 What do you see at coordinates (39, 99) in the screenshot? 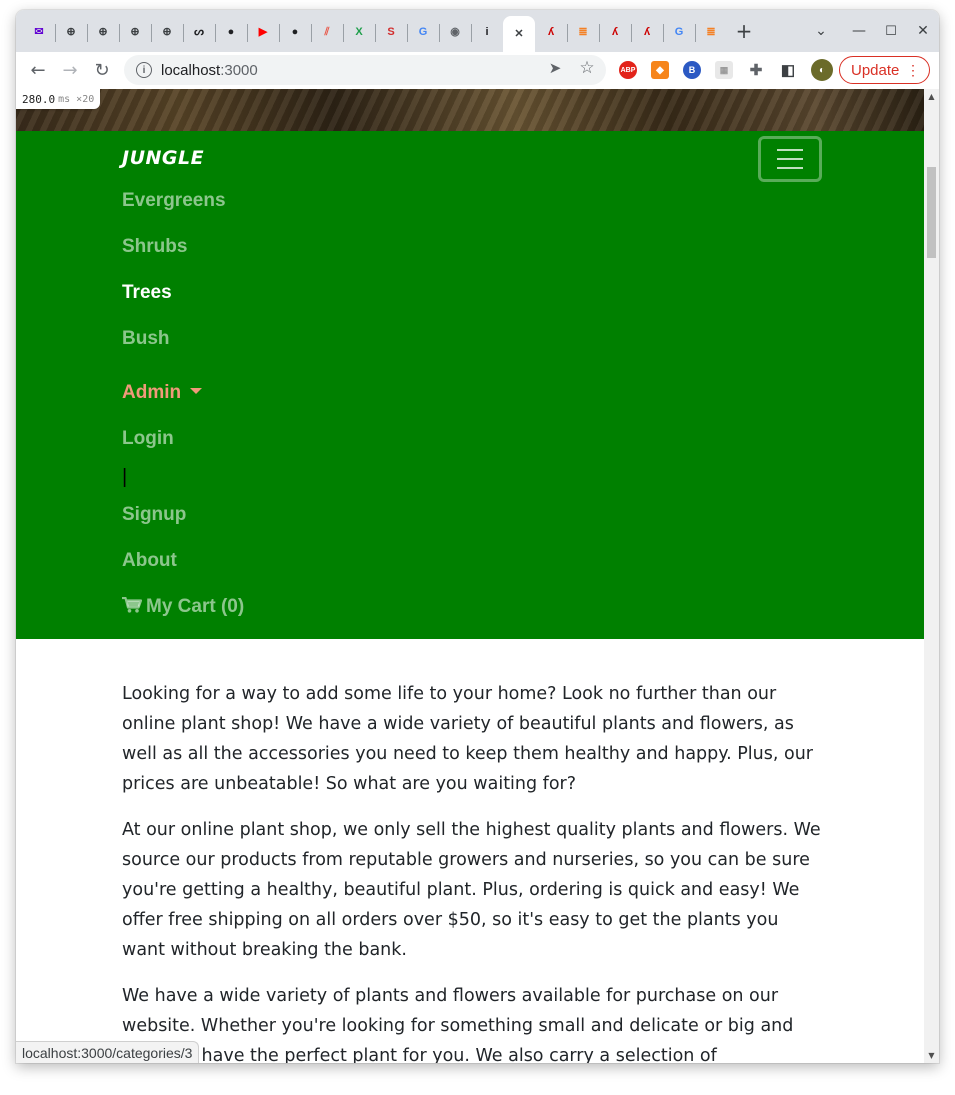
I see `perf-value: 280.0` at bounding box center [39, 99].